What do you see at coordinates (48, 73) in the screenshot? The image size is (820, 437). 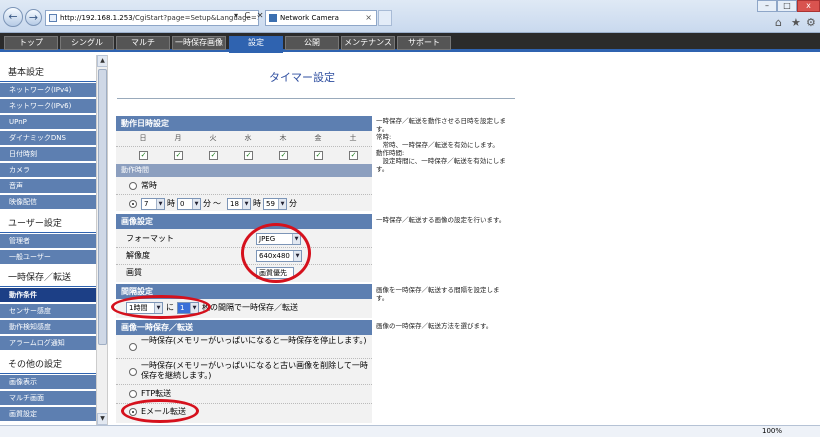 I see `sidebar-heading-basic: 基本設定` at bounding box center [48, 73].